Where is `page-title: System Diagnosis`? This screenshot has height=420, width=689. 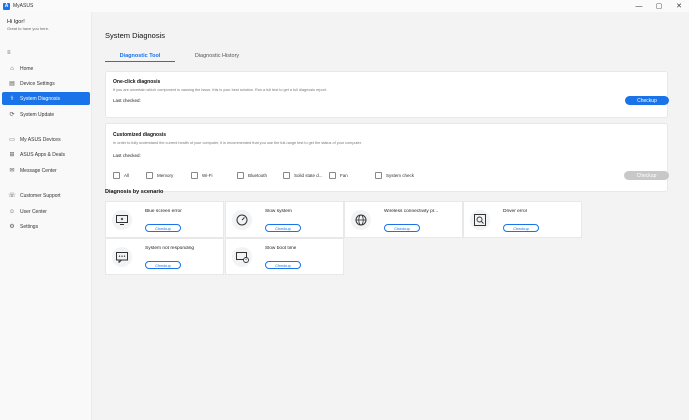 page-title: System Diagnosis is located at coordinates (135, 35).